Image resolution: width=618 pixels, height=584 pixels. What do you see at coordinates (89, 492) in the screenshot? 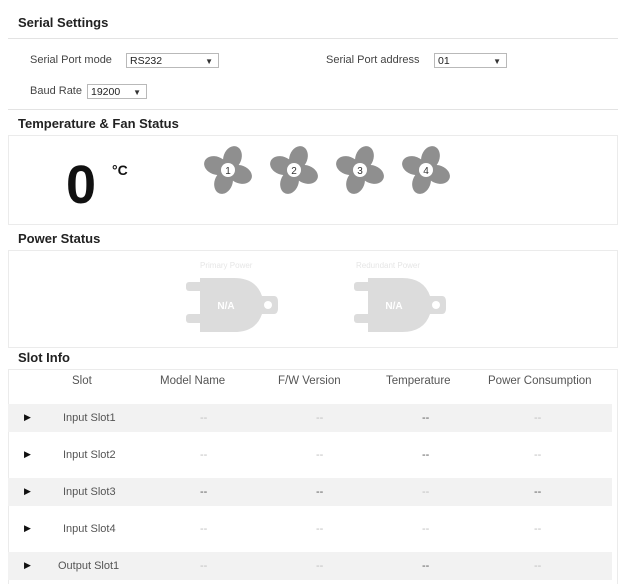
I see `slot-name: Input Slot3` at bounding box center [89, 492].